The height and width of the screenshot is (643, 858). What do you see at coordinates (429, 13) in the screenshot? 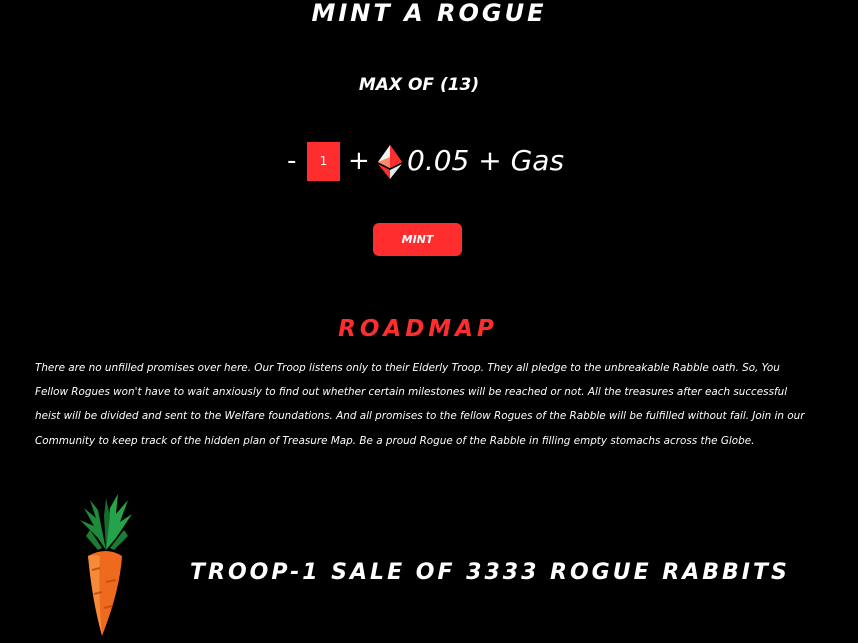
I see `mint-title: MINT A ROGUE` at bounding box center [429, 13].